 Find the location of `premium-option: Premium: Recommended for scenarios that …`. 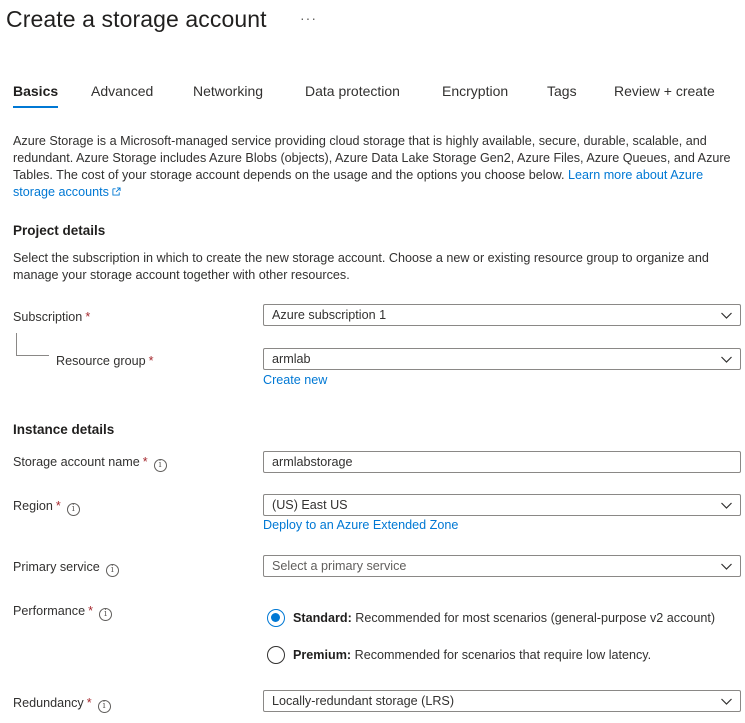

premium-option: Premium: Recommended for scenarios that … is located at coordinates (472, 655).